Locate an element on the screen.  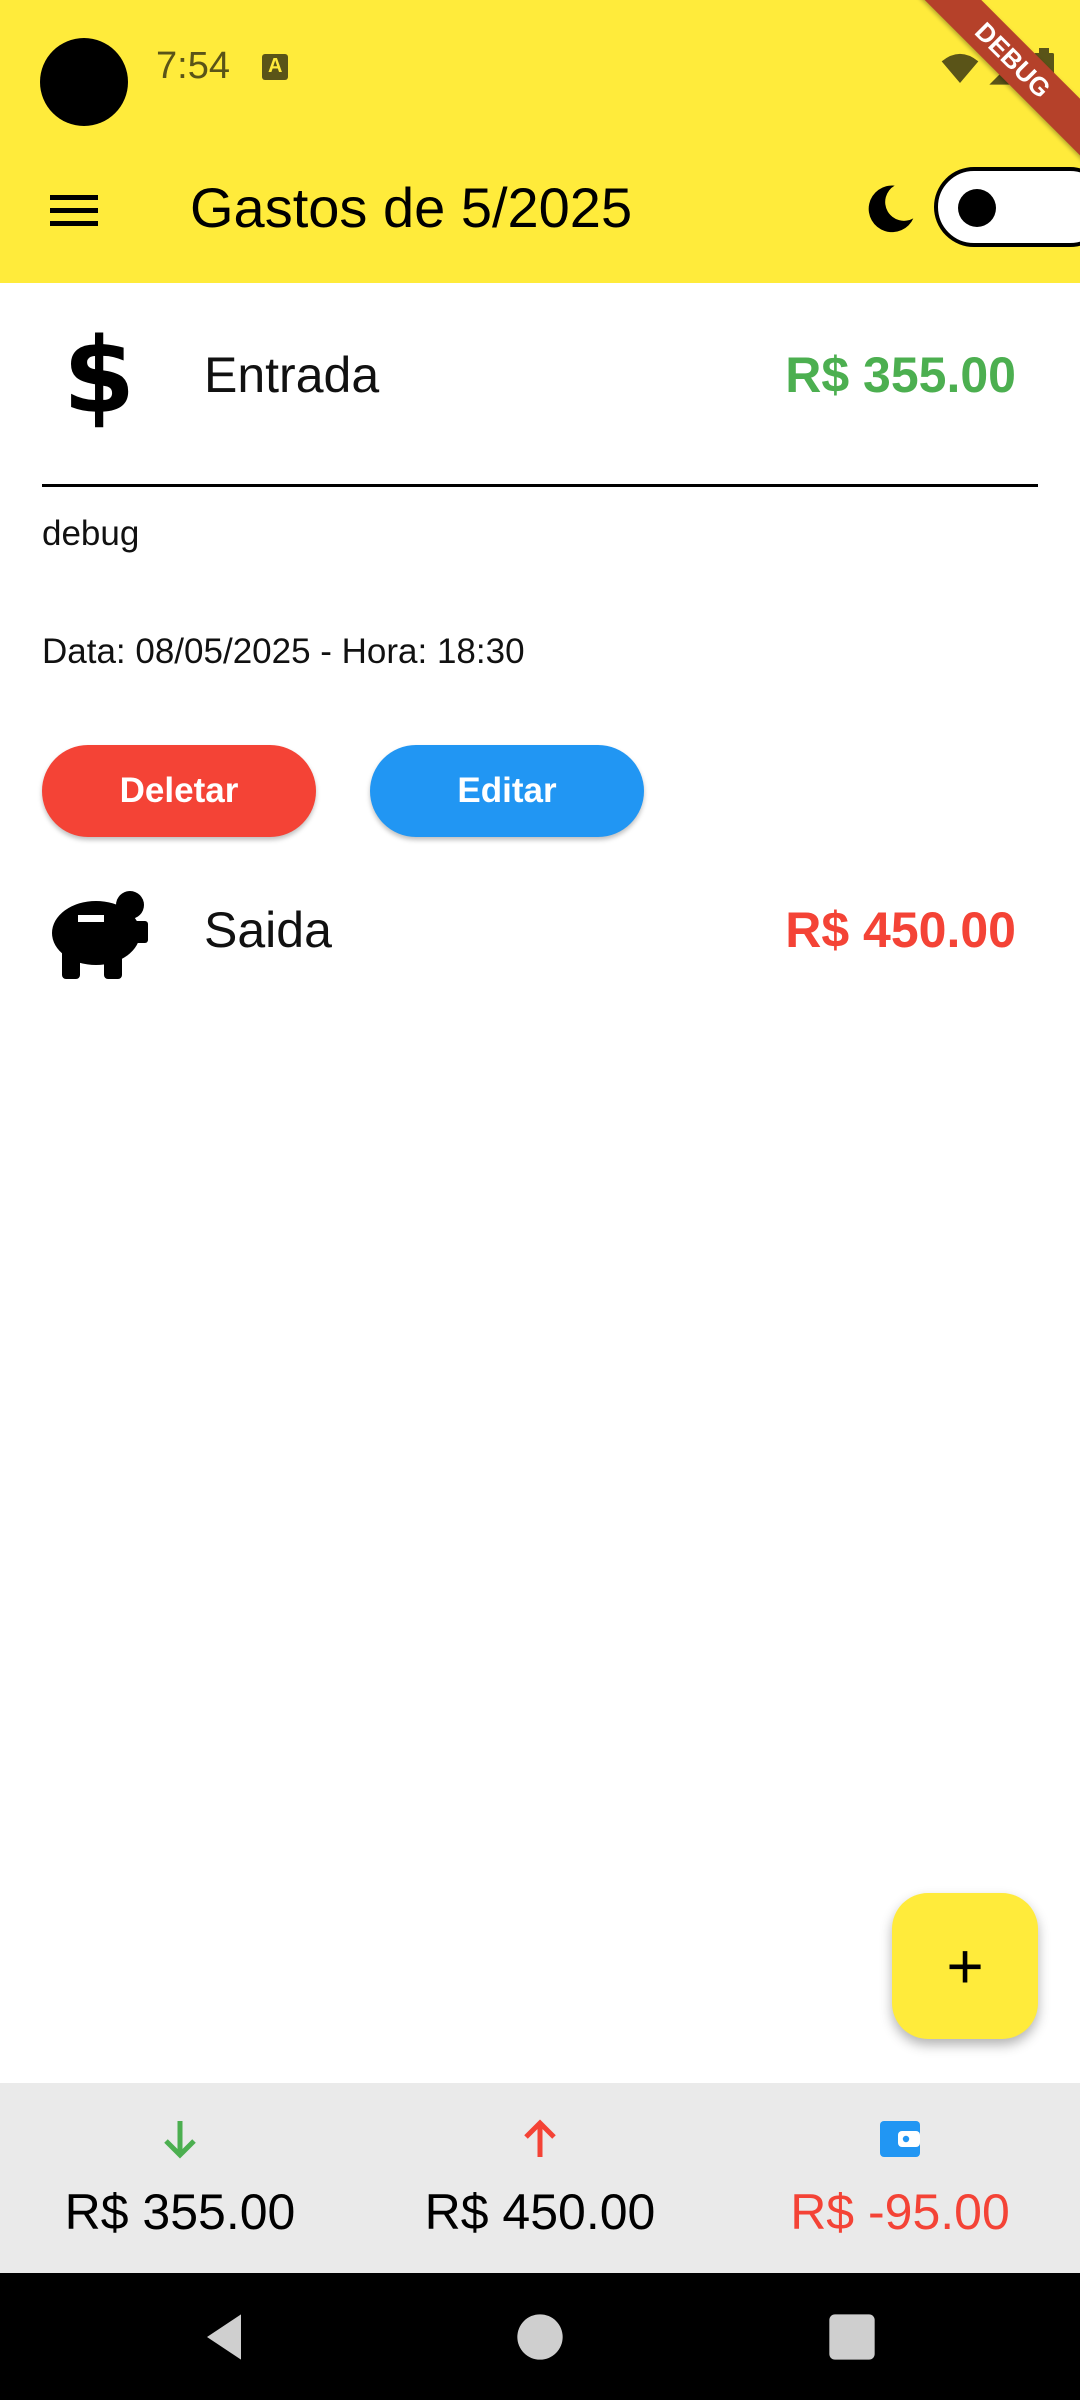
balance-total: R$ -95.00 is located at coordinates (900, 2212).